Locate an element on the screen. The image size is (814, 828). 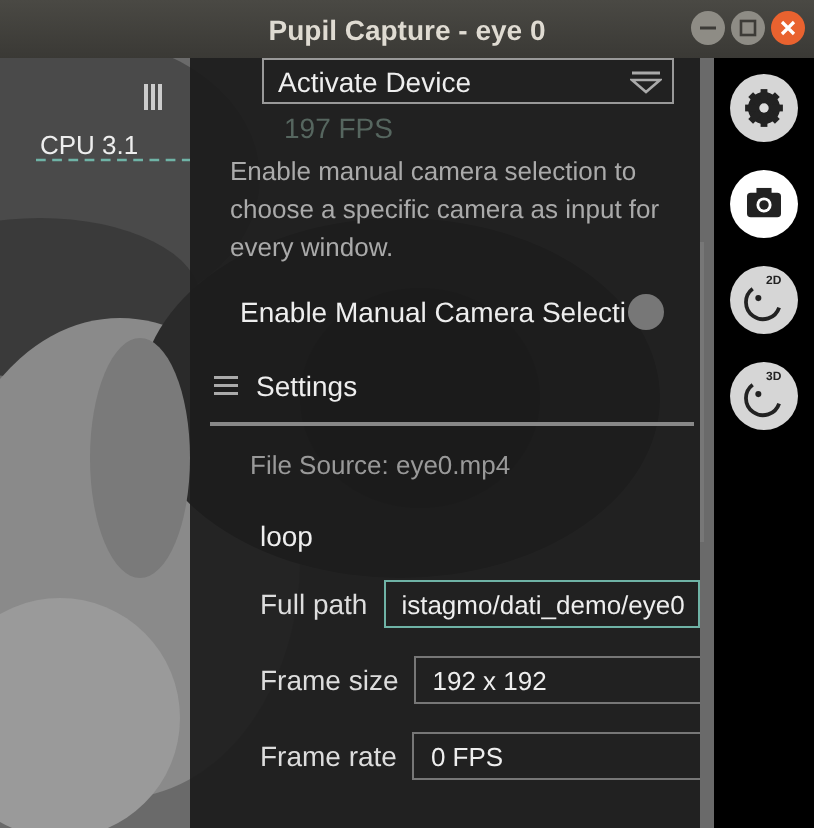
description-text: Enable manual camera selection to choose a specific camera as input for every window. is located at coordinates (446, 210).